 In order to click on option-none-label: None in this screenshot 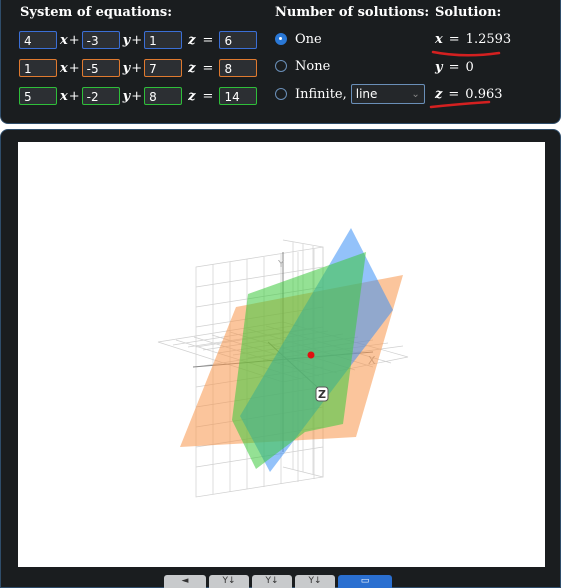, I will do `click(313, 66)`.